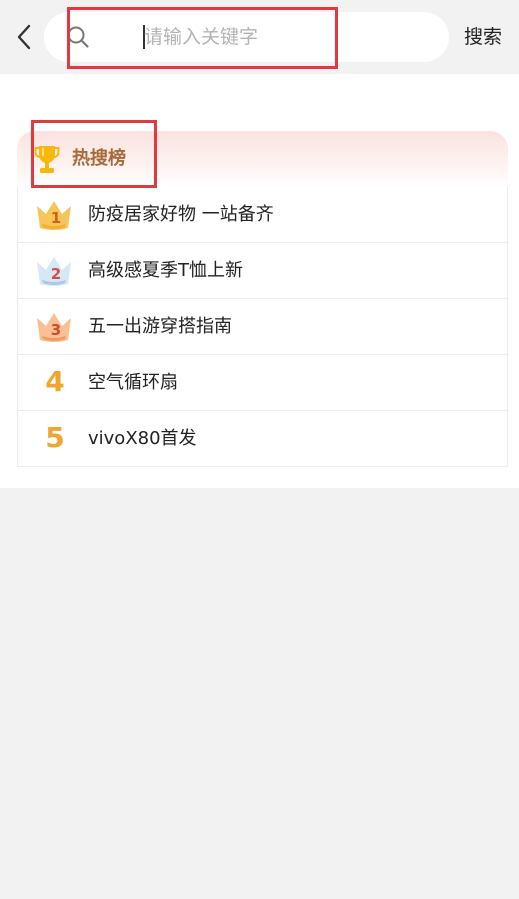 This screenshot has width=519, height=899. Describe the element at coordinates (55, 437) in the screenshot. I see `rank-number: 5` at that location.